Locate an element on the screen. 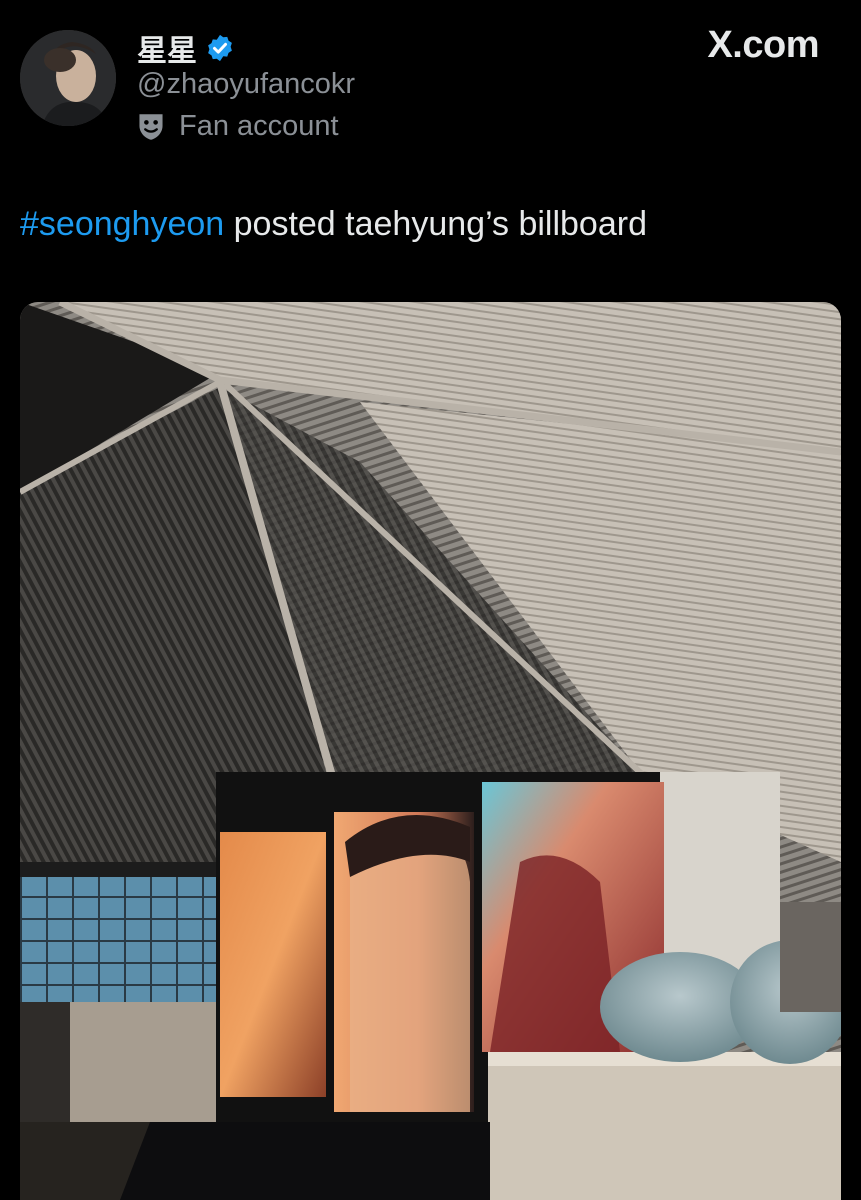 The height and width of the screenshot is (1200, 861). tweet-text: #seonghyeon posted taehyung’s billboard is located at coordinates (333, 224).